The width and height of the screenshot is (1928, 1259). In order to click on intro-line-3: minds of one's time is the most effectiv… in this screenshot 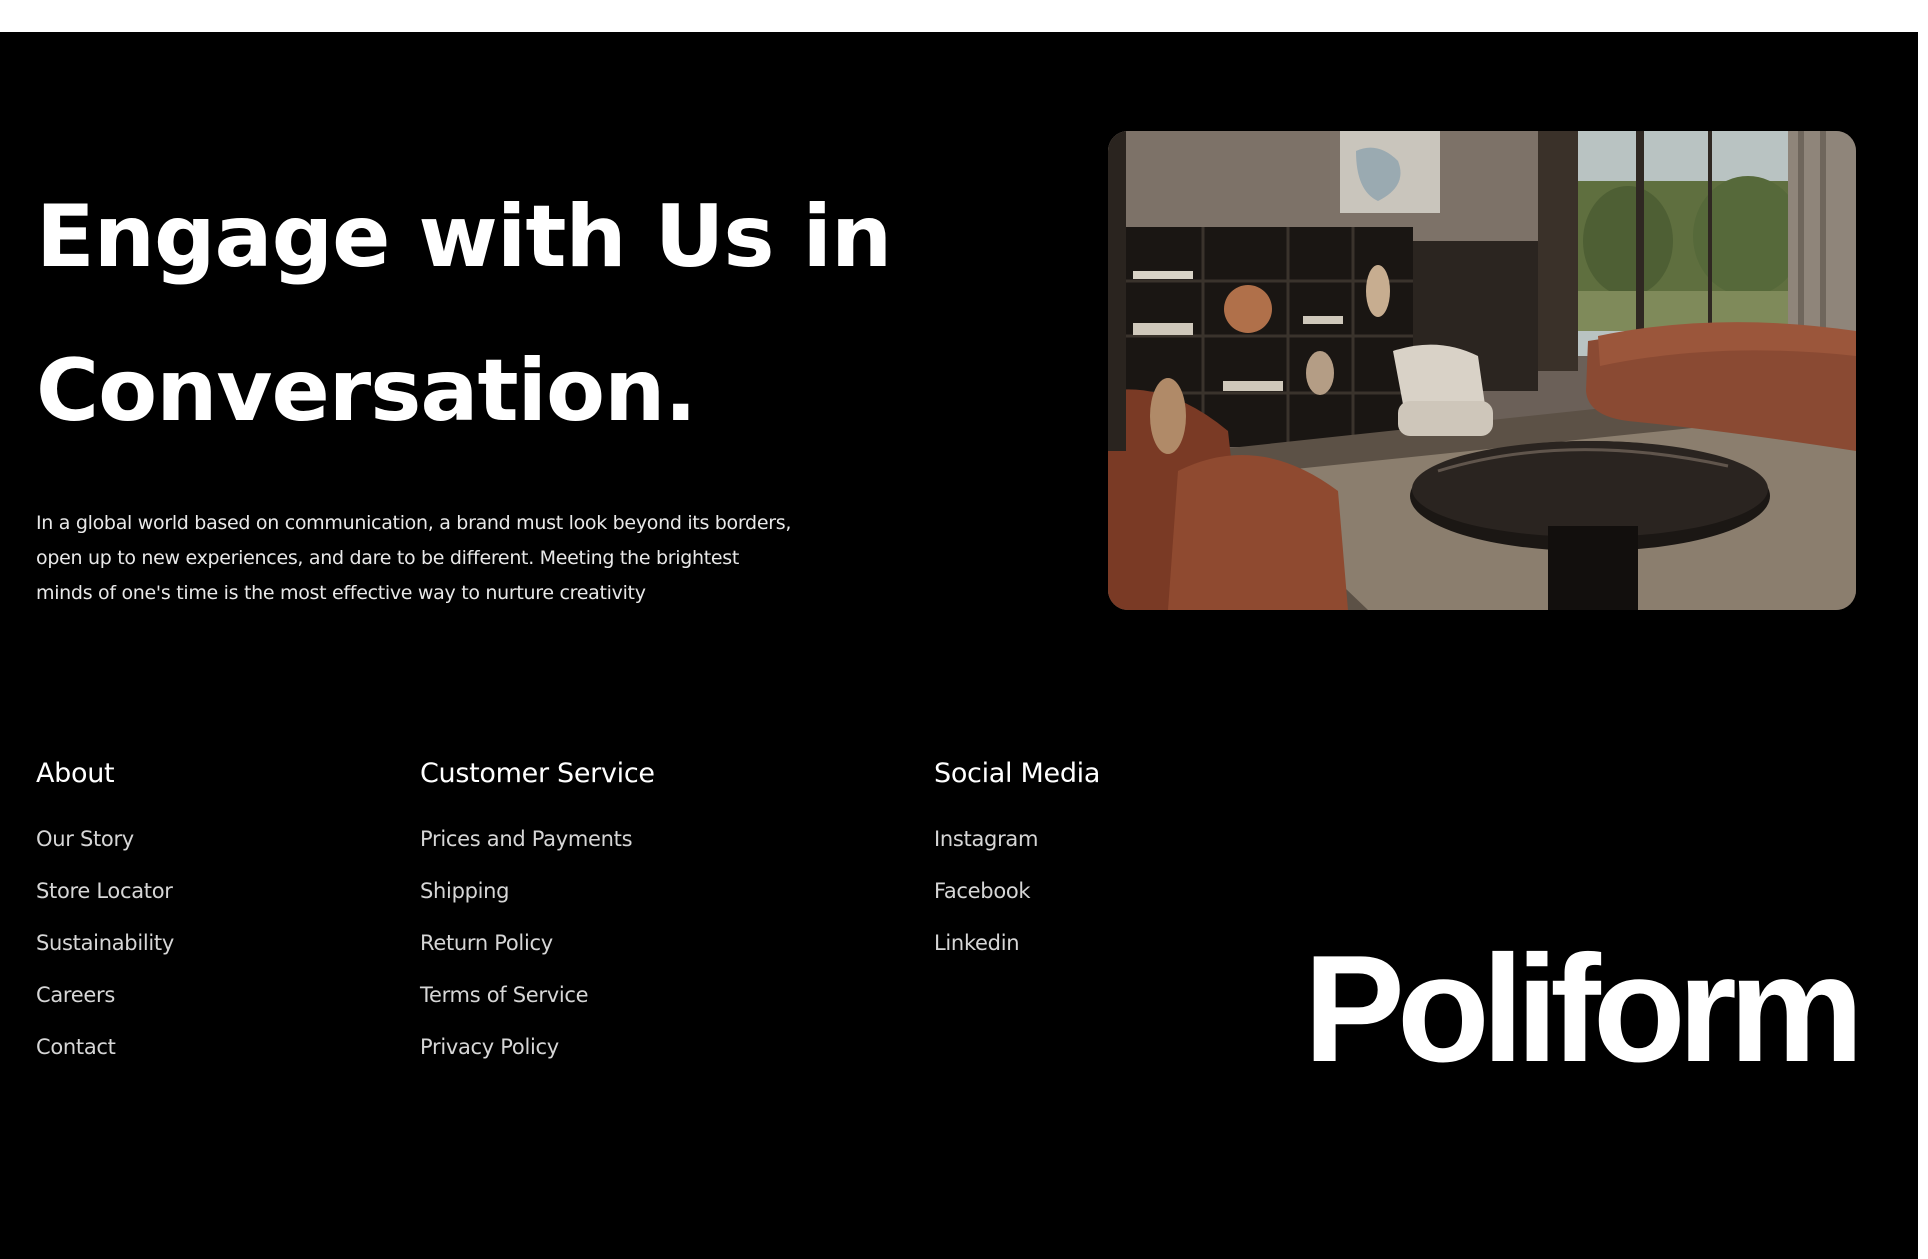, I will do `click(341, 593)`.